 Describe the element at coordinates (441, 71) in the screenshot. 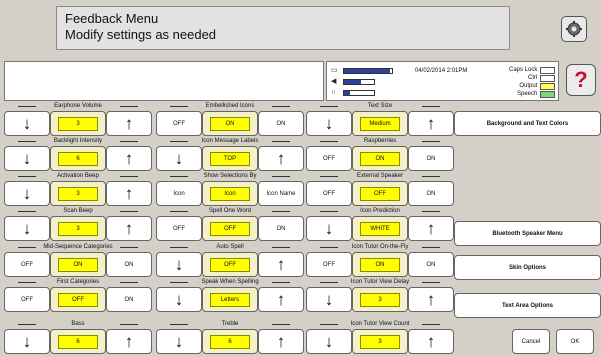

I see `date-time: 04/02/2014 2:01PM` at that location.